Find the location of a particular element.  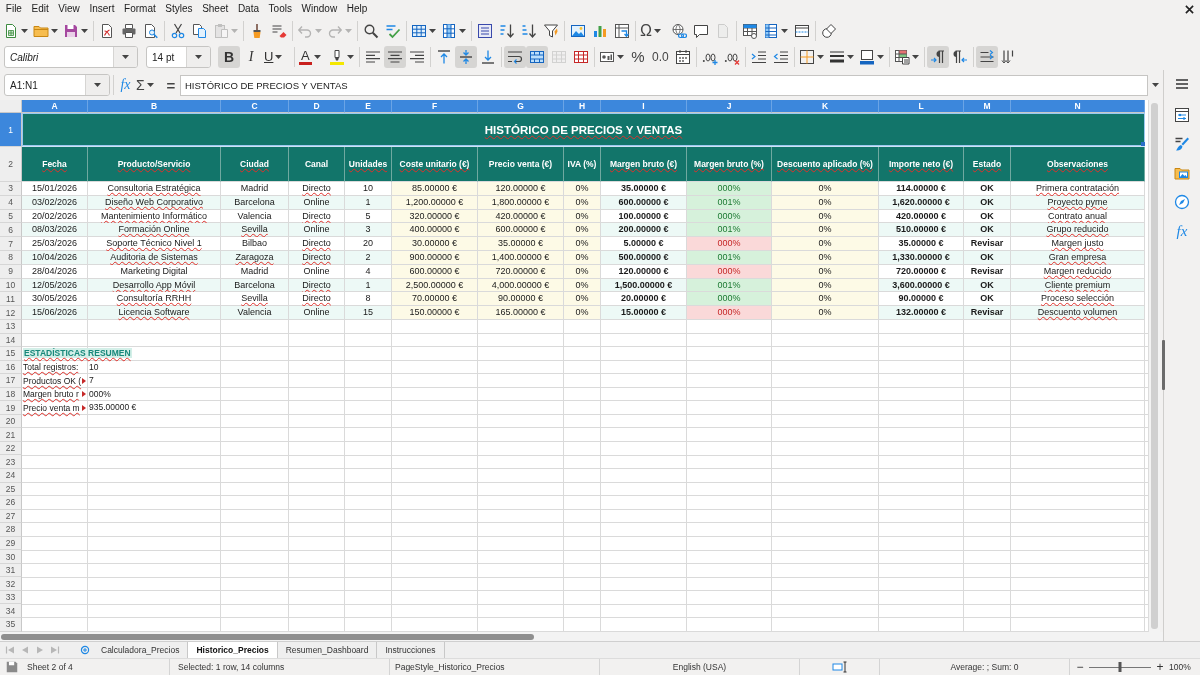

column-header: L is located at coordinates (921, 106).